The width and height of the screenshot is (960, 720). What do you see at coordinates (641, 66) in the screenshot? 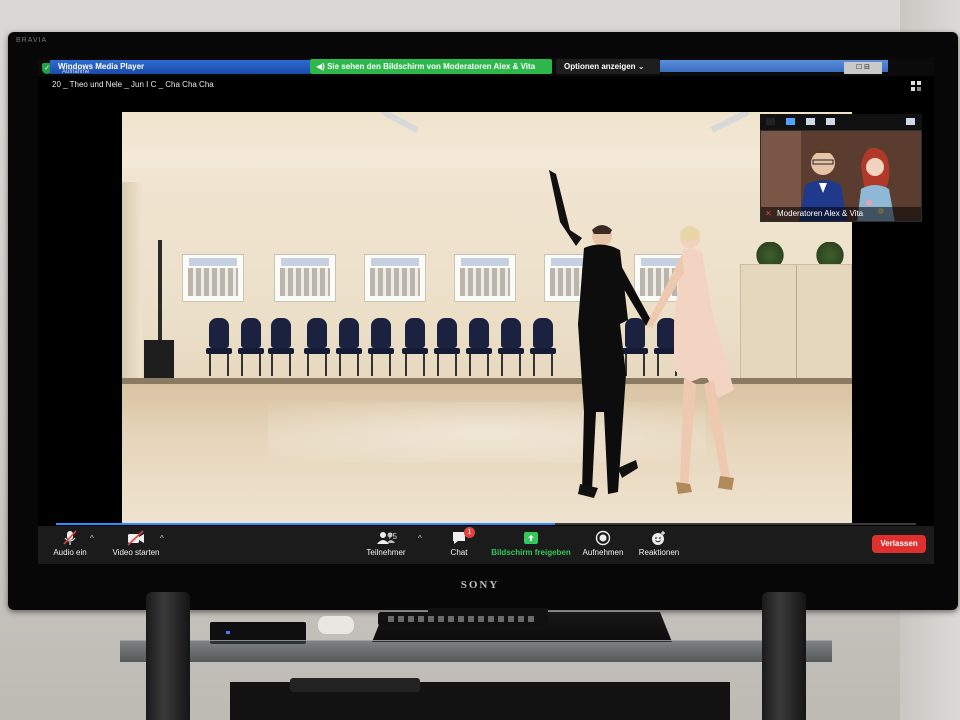
I see `chevron-down-icon: ⌄` at bounding box center [641, 66].